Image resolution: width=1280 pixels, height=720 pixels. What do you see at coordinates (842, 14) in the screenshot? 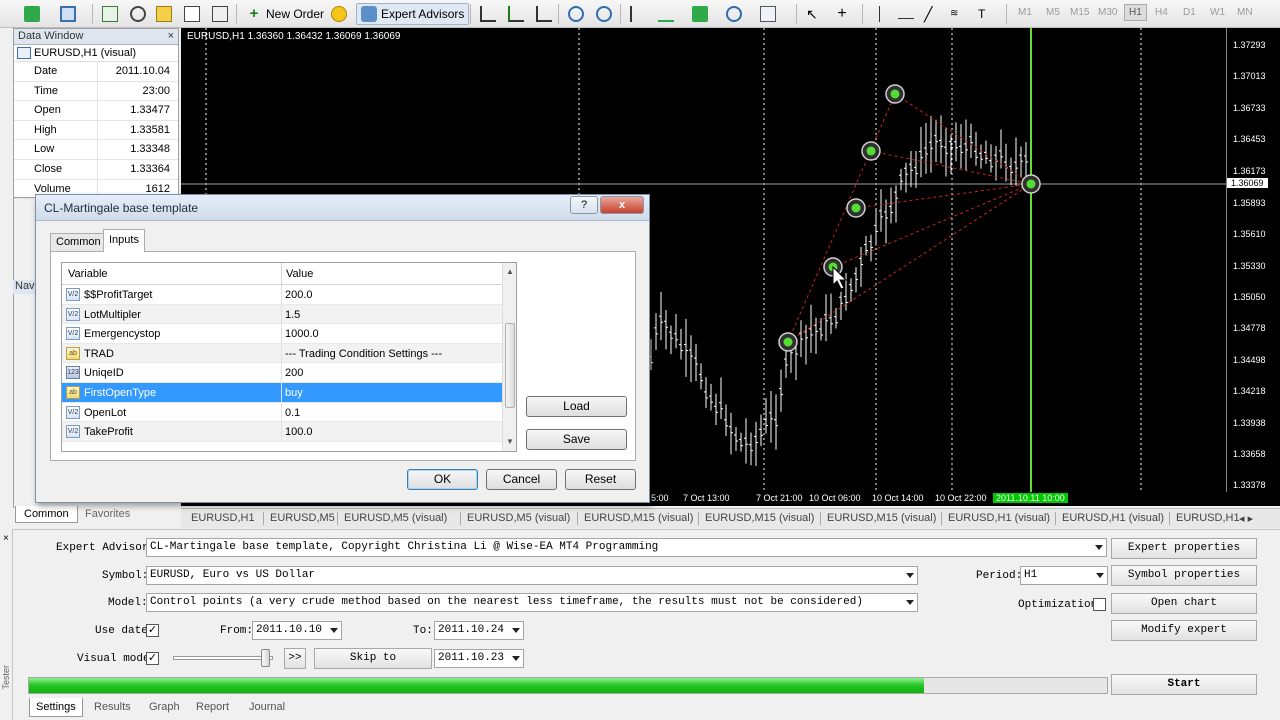
I see `crosshair-tool-button: +` at bounding box center [842, 14].